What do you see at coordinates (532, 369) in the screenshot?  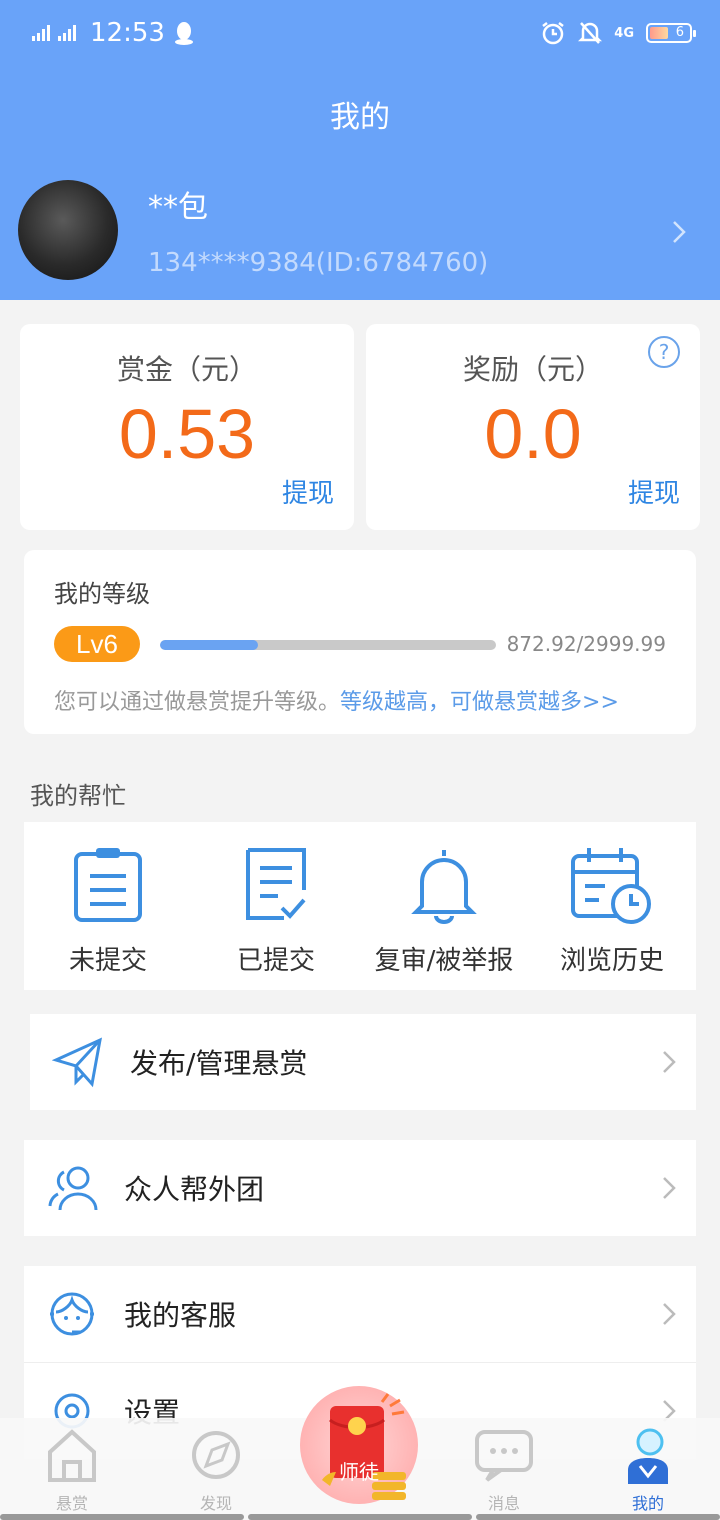 I see `reward-title: 奖励（元）` at bounding box center [532, 369].